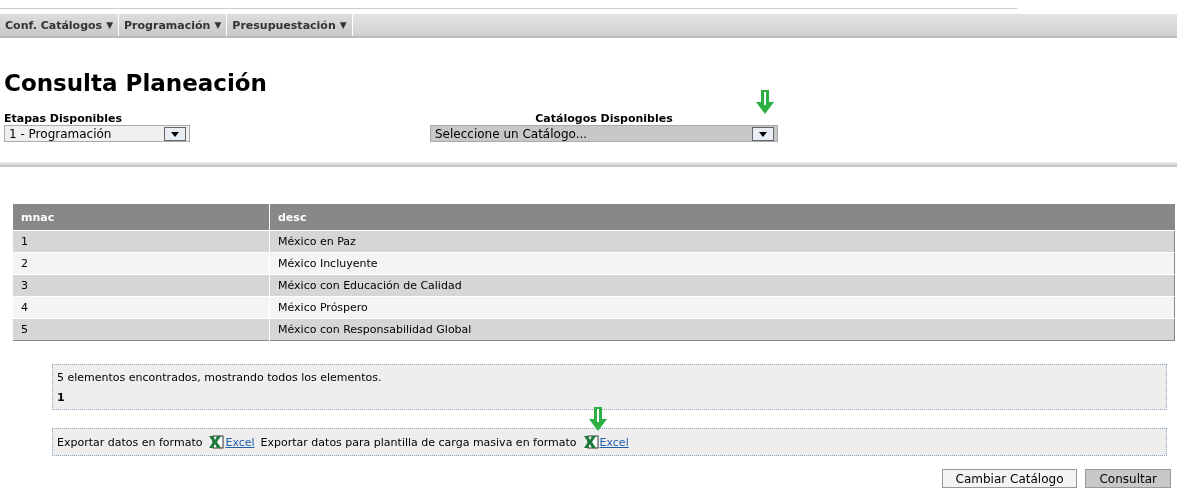  What do you see at coordinates (141, 241) in the screenshot?
I see `table-cell: 1` at bounding box center [141, 241].